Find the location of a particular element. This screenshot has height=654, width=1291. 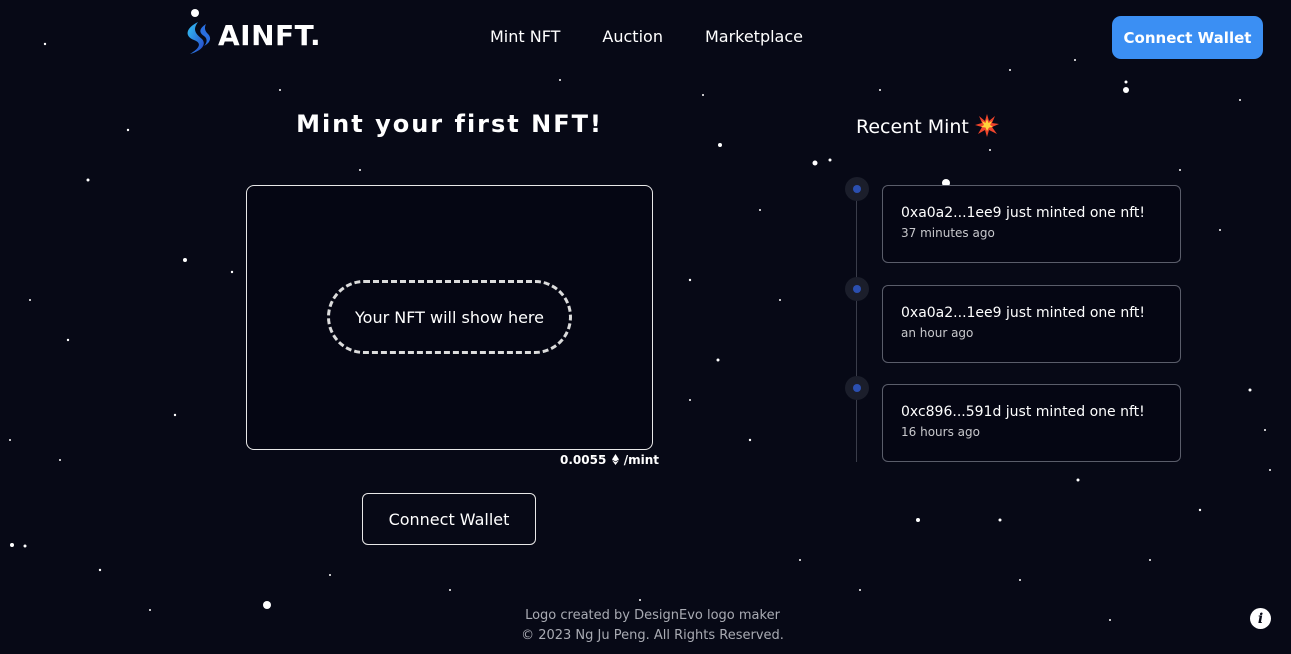

main-nav: Mint NFT Auction Marketplace is located at coordinates (646, 36).